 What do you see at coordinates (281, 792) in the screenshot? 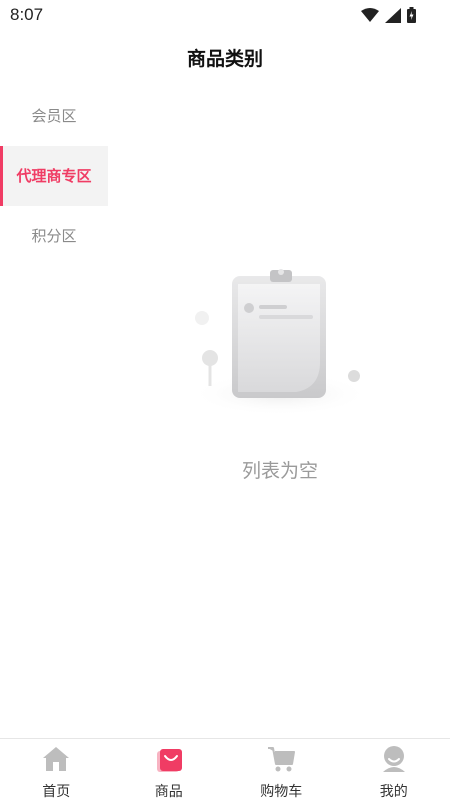
I see `tab-label: 购物车` at bounding box center [281, 792].